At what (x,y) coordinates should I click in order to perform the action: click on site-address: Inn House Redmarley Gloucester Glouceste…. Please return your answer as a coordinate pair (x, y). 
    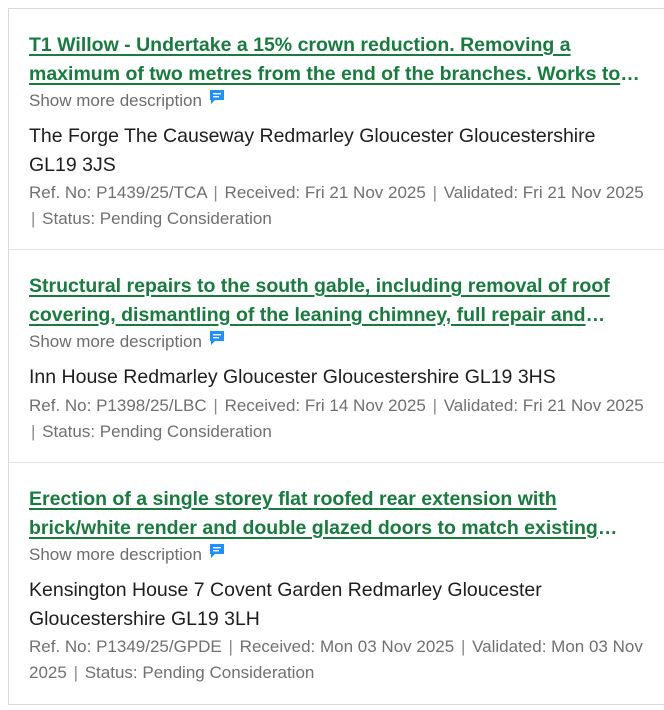
    Looking at the image, I should click on (292, 377).